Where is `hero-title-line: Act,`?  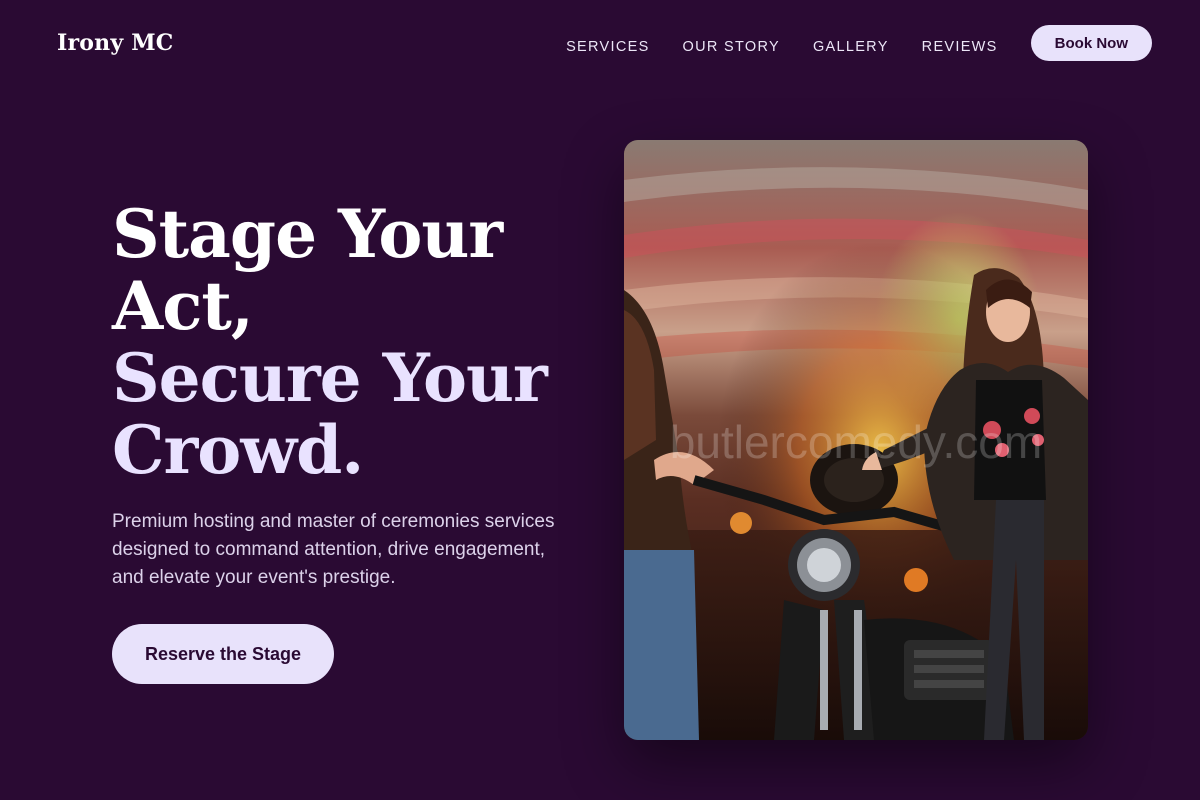
hero-title-line: Act, is located at coordinates (183, 306).